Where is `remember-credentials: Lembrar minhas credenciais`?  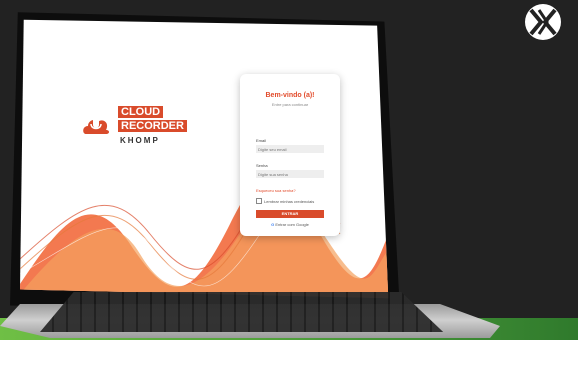 remember-credentials: Lembrar minhas credenciais is located at coordinates (285, 201).